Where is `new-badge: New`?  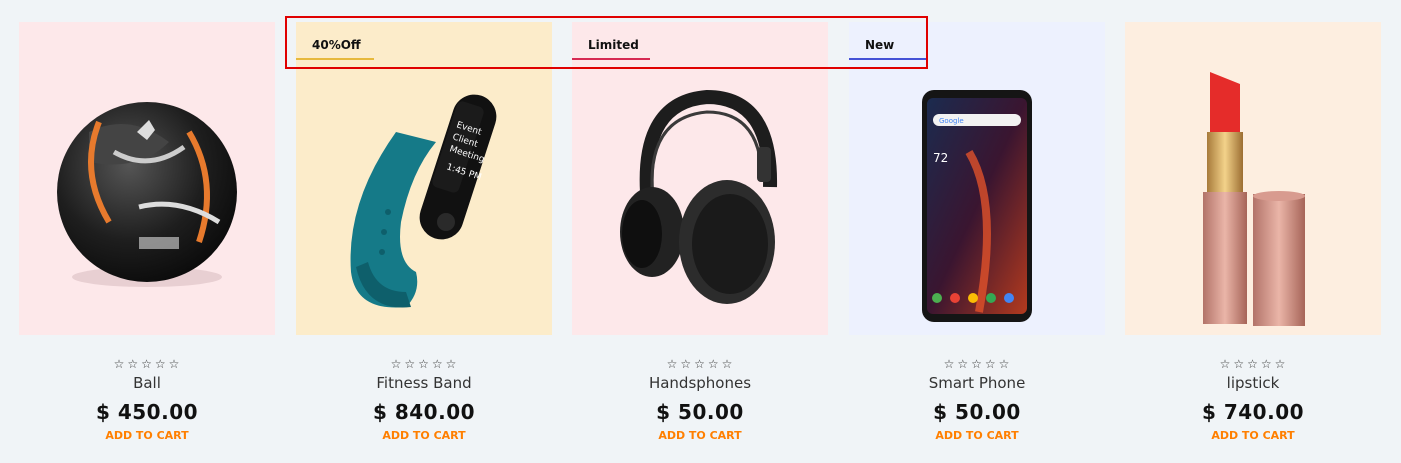
new-badge: New is located at coordinates (888, 48).